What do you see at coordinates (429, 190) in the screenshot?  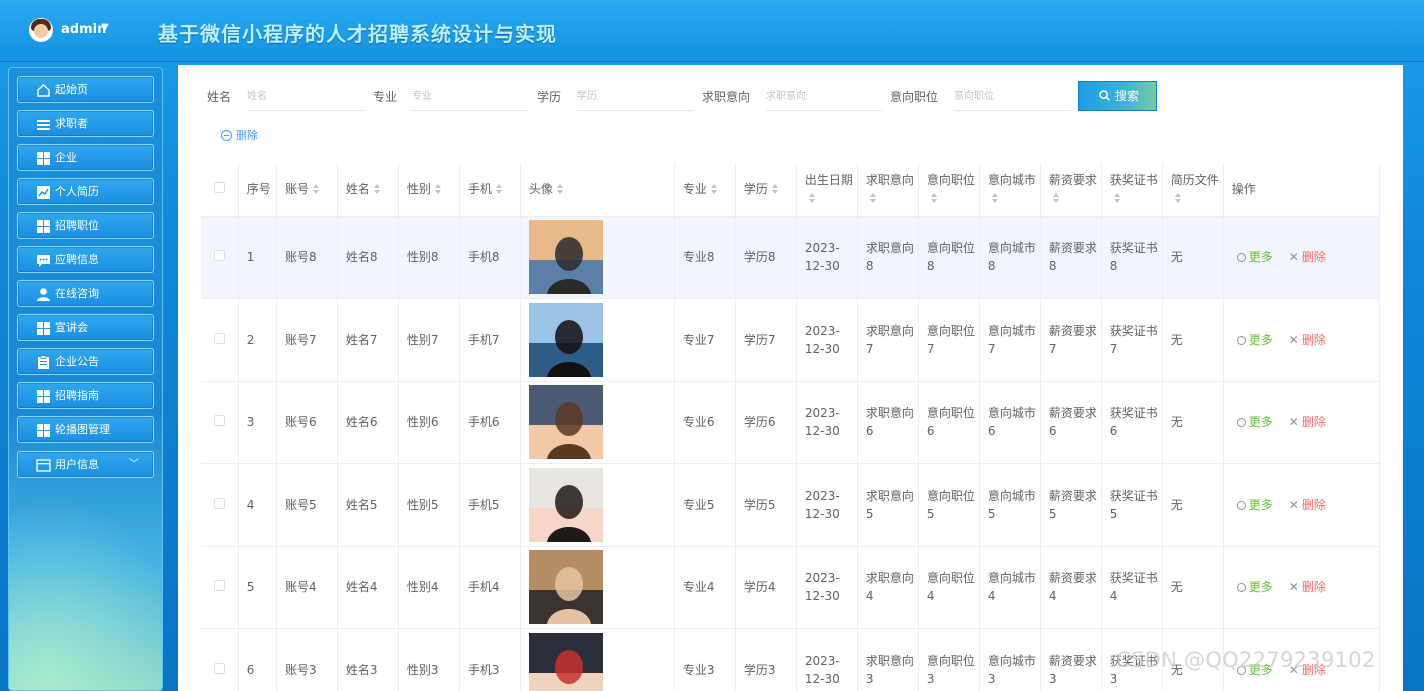 I see `header-cell: 性别` at bounding box center [429, 190].